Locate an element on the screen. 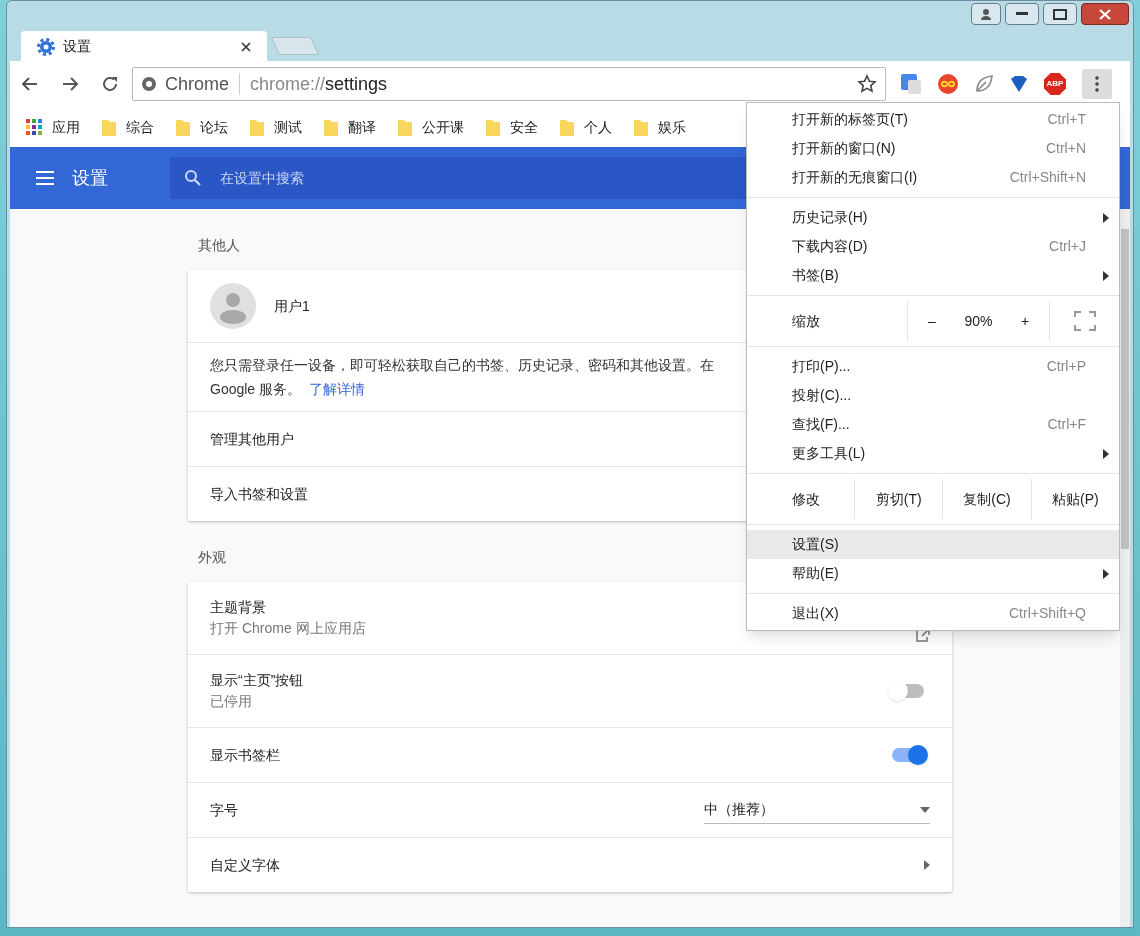 The height and width of the screenshot is (936, 1140). bookmark-item: 娱乐 is located at coordinates (660, 127).